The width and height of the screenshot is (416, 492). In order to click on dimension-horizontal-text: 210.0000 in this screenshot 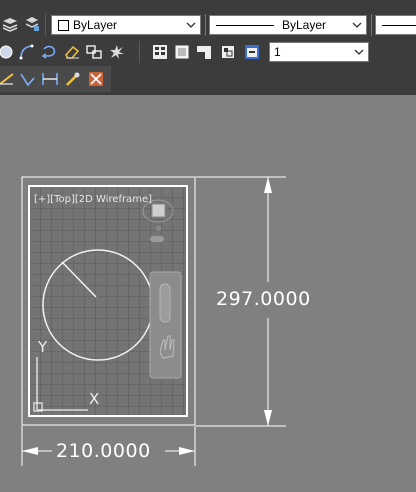, I will do `click(103, 451)`.